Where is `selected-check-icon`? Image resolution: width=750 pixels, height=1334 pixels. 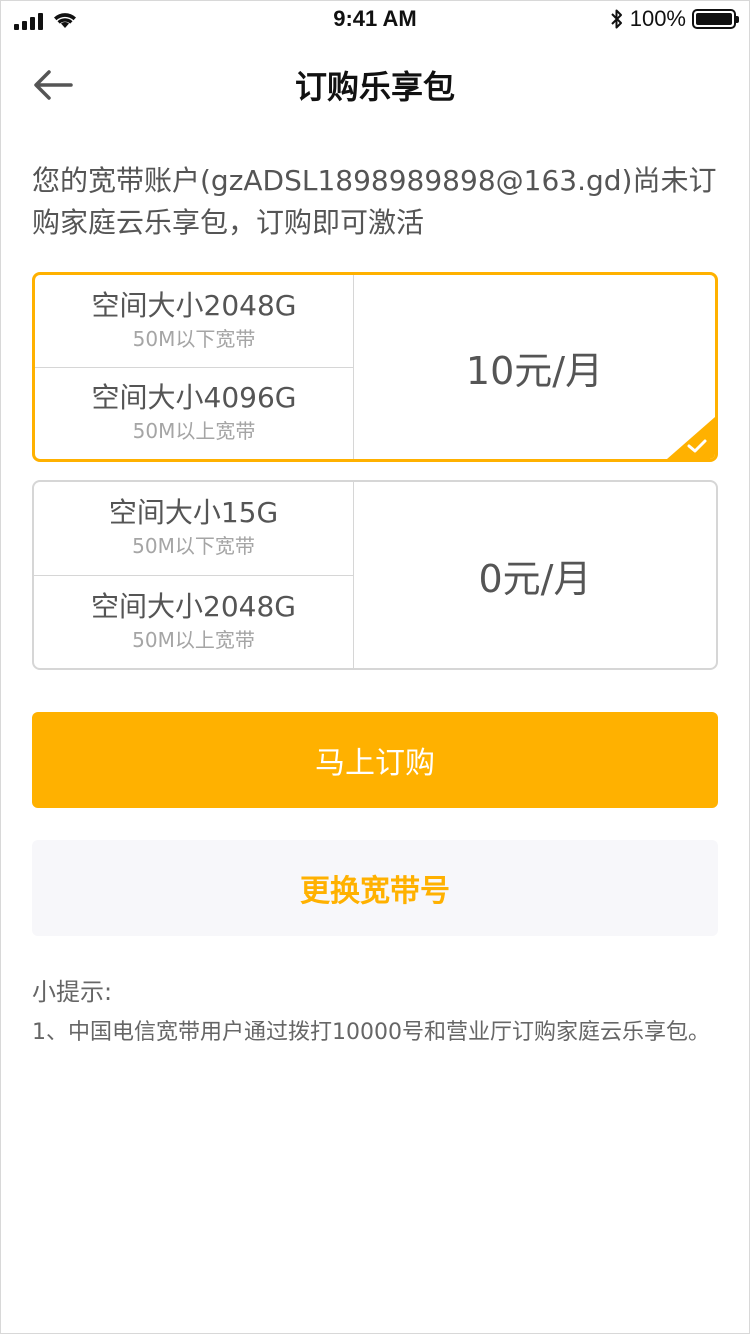
selected-check-icon is located at coordinates (691, 438).